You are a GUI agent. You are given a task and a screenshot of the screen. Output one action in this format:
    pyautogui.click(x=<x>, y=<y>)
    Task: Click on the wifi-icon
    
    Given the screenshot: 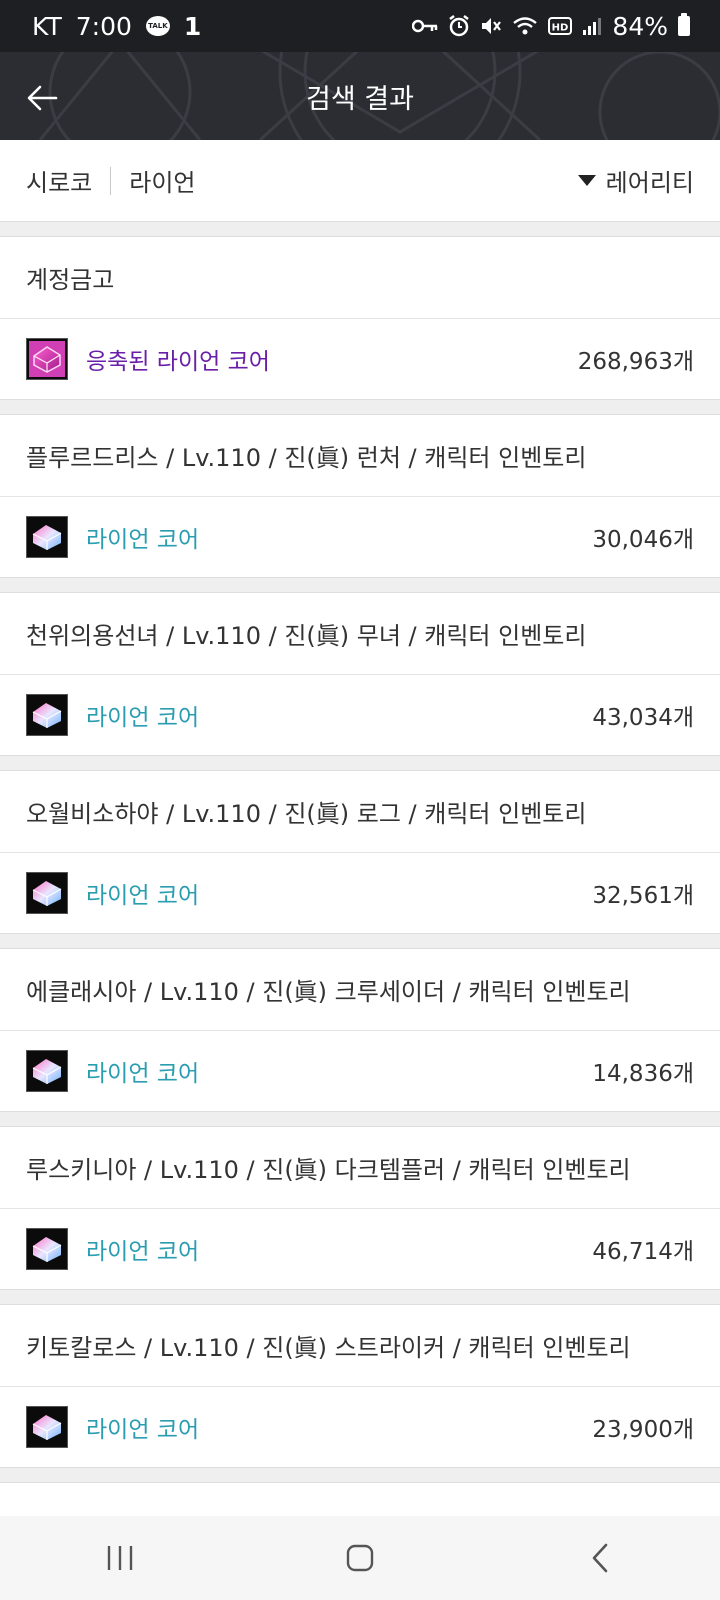 What is the action you would take?
    pyautogui.click(x=525, y=26)
    